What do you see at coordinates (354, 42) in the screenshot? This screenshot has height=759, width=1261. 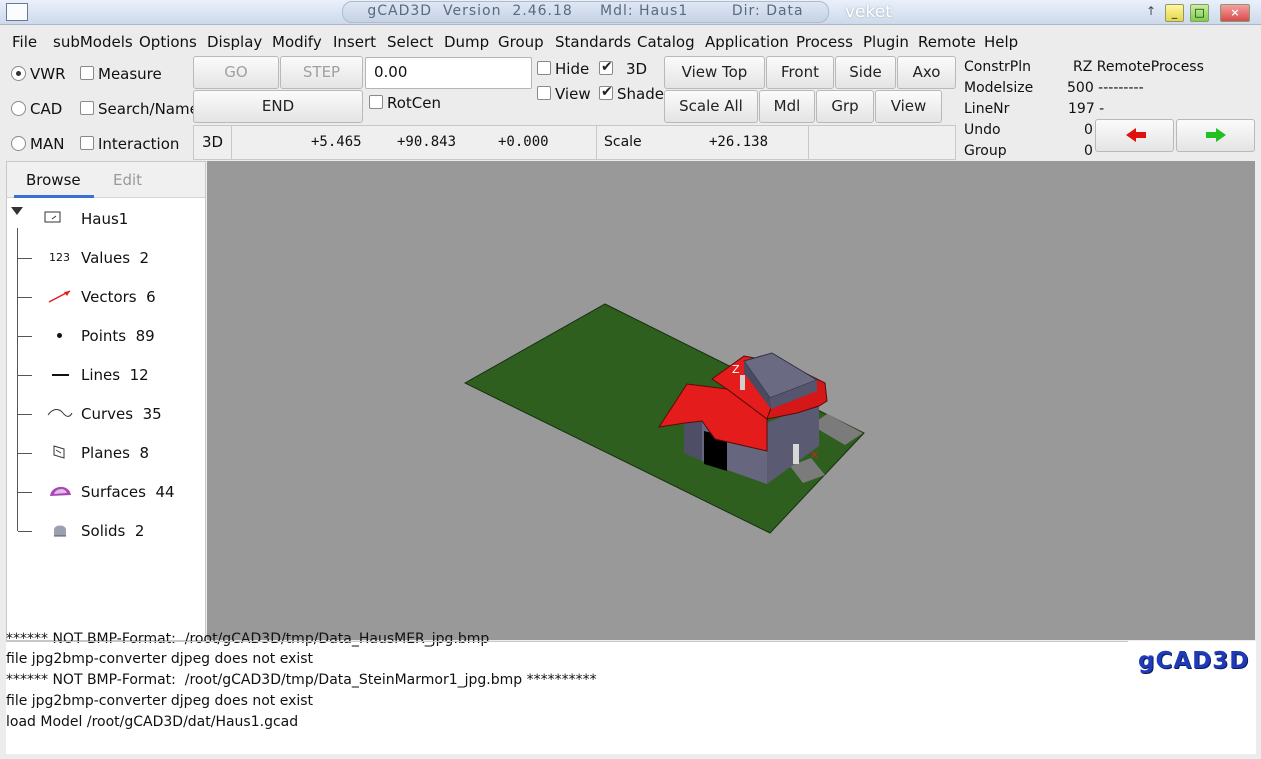 I see `menu-insert: Insert` at bounding box center [354, 42].